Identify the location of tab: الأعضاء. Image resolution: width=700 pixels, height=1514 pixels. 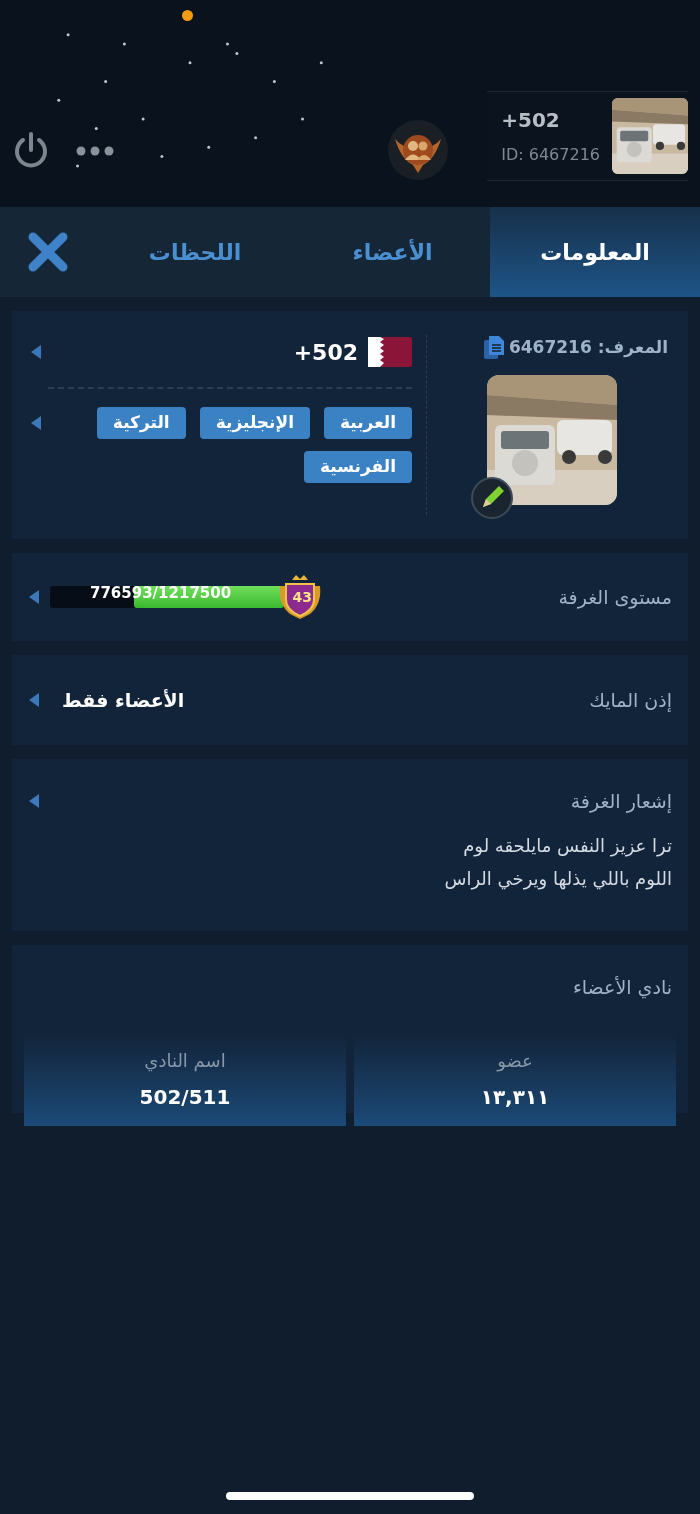
(392, 252).